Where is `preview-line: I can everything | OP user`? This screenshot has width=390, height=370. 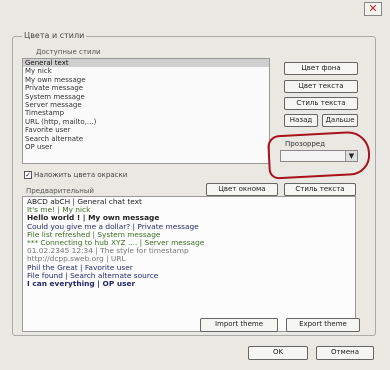
preview-line: I can everything | OP user is located at coordinates (81, 283).